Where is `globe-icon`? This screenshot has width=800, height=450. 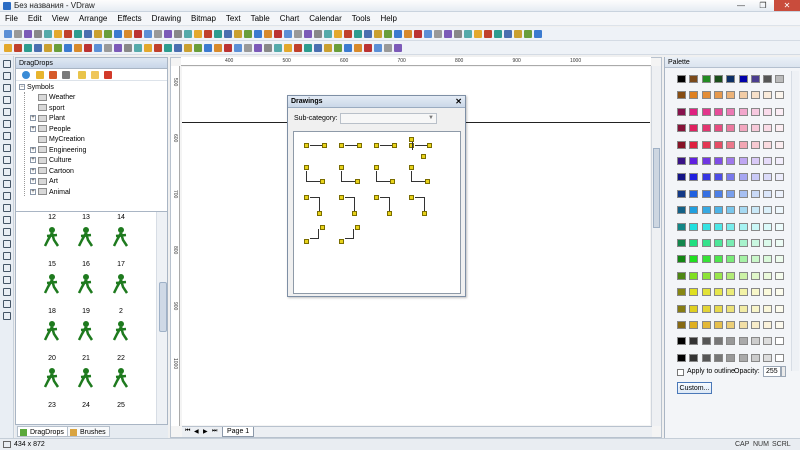
globe-icon is located at coordinates (26, 75).